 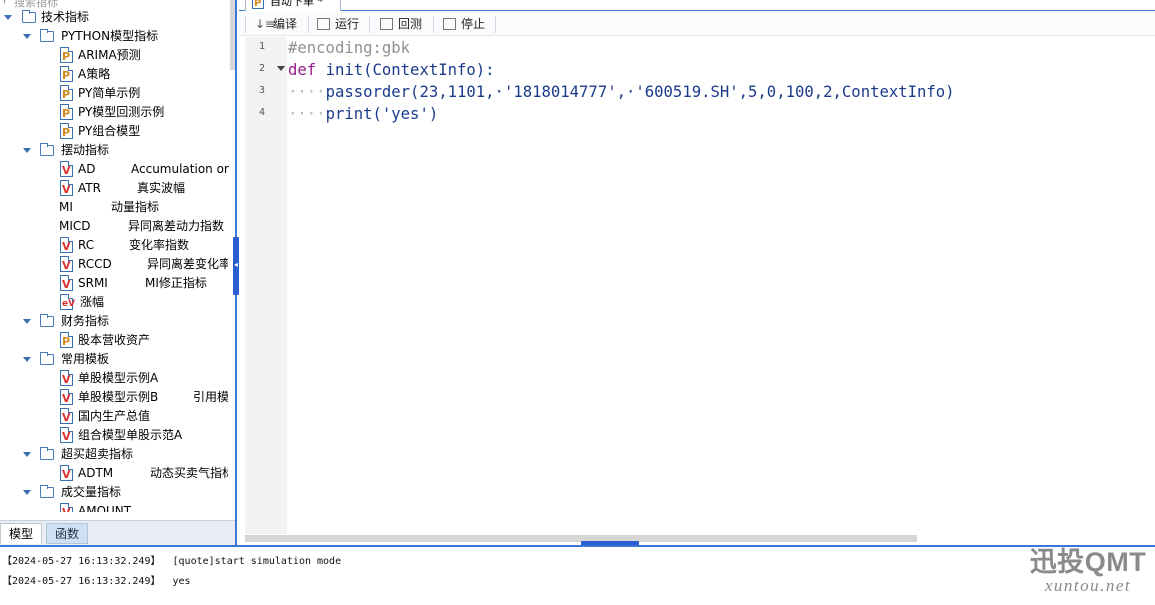 I want to click on code-keyword: def, so click(x=302, y=70).